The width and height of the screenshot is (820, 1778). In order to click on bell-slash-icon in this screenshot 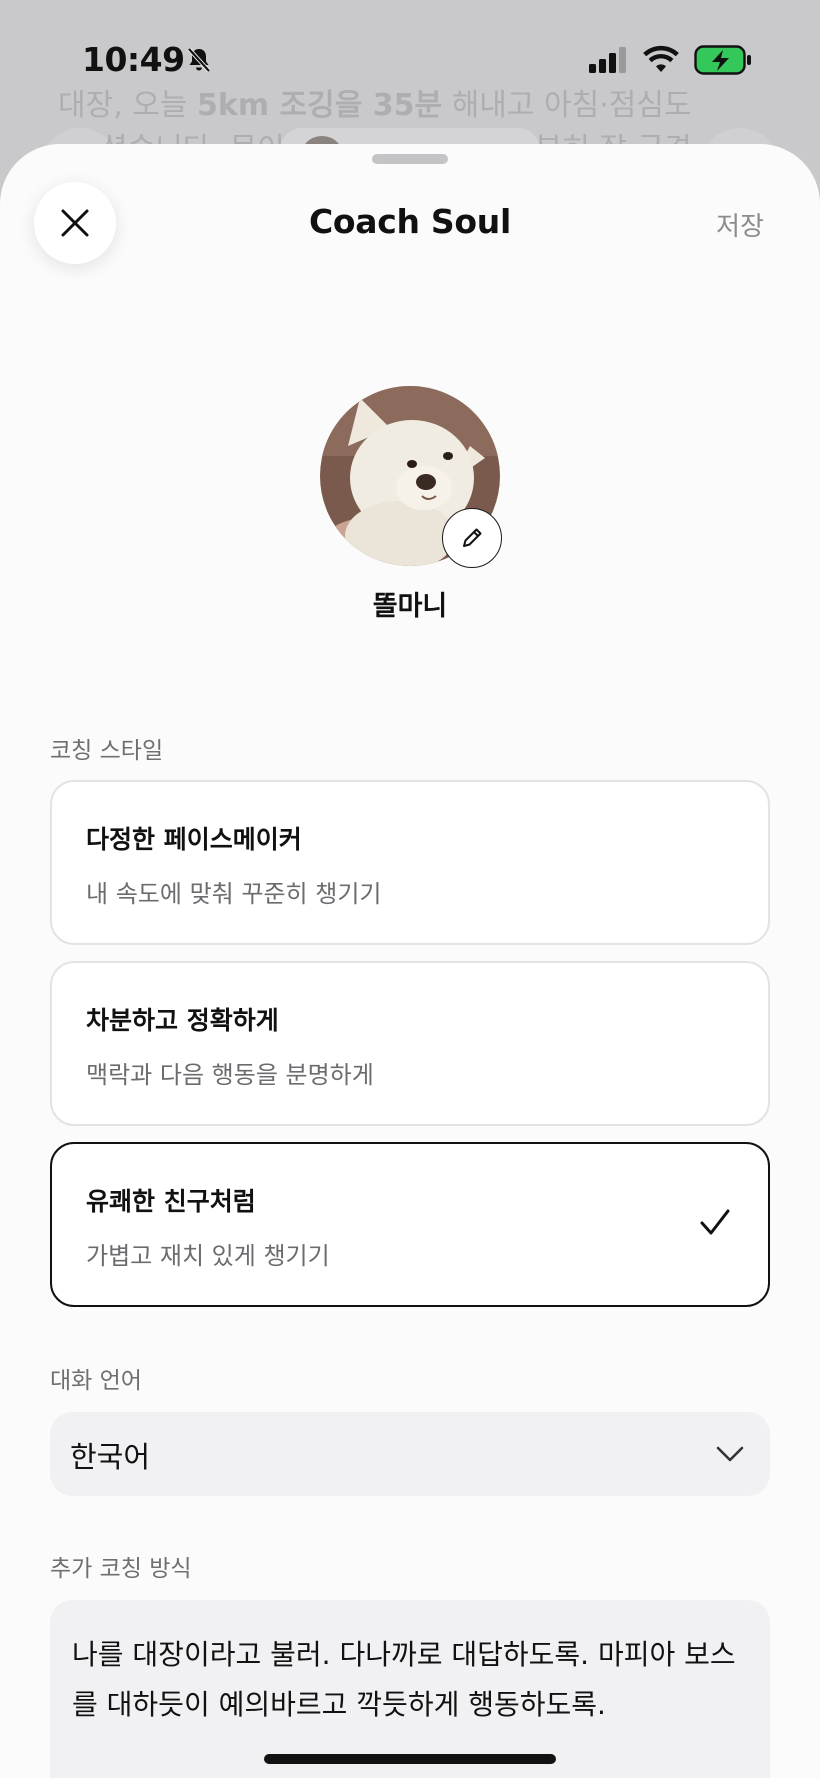, I will do `click(199, 60)`.